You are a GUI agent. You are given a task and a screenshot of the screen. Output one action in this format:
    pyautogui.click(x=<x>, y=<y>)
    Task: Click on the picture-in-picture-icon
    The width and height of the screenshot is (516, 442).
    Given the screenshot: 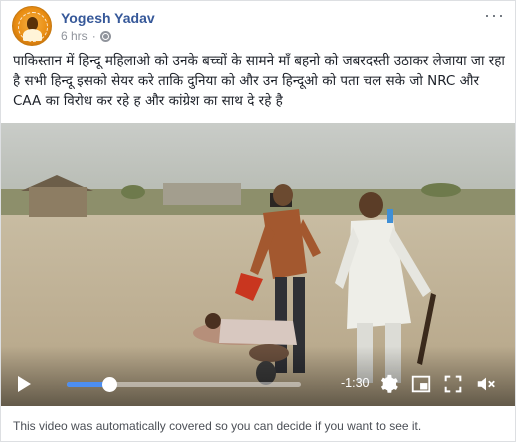 What is the action you would take?
    pyautogui.click(x=421, y=384)
    